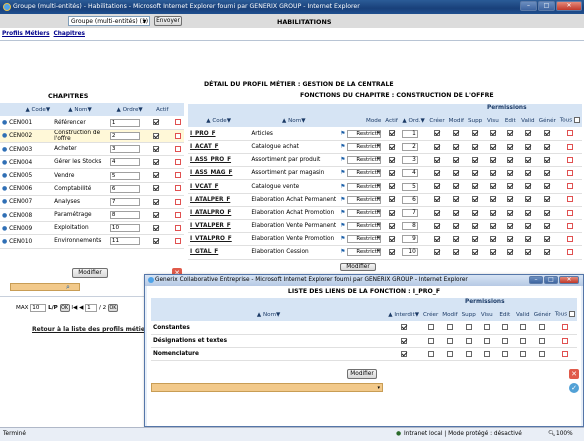 Image resolution: width=584 pixels, height=441 pixels. I want to click on table-row: ● CEN009 Exploitation 10, so click(92, 228).